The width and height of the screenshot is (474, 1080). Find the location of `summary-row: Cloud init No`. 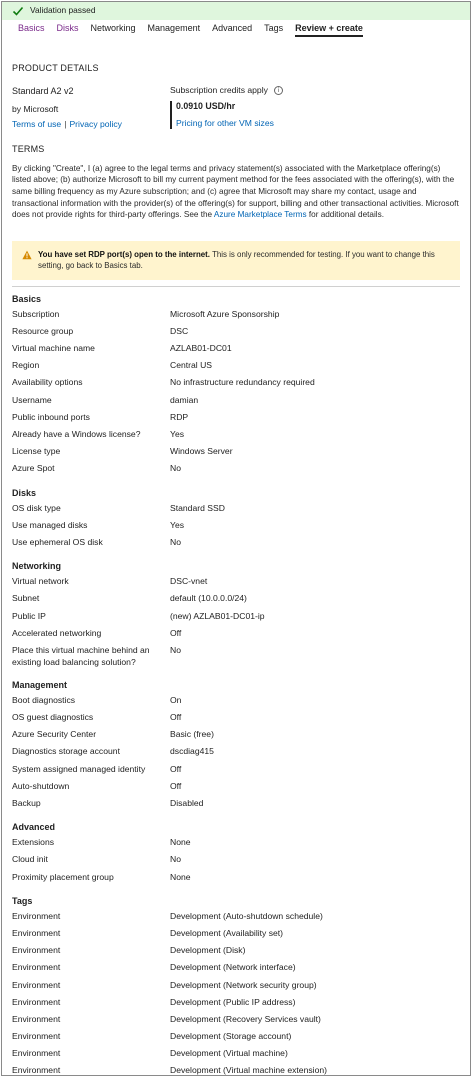

summary-row: Cloud init No is located at coordinates (236, 862).